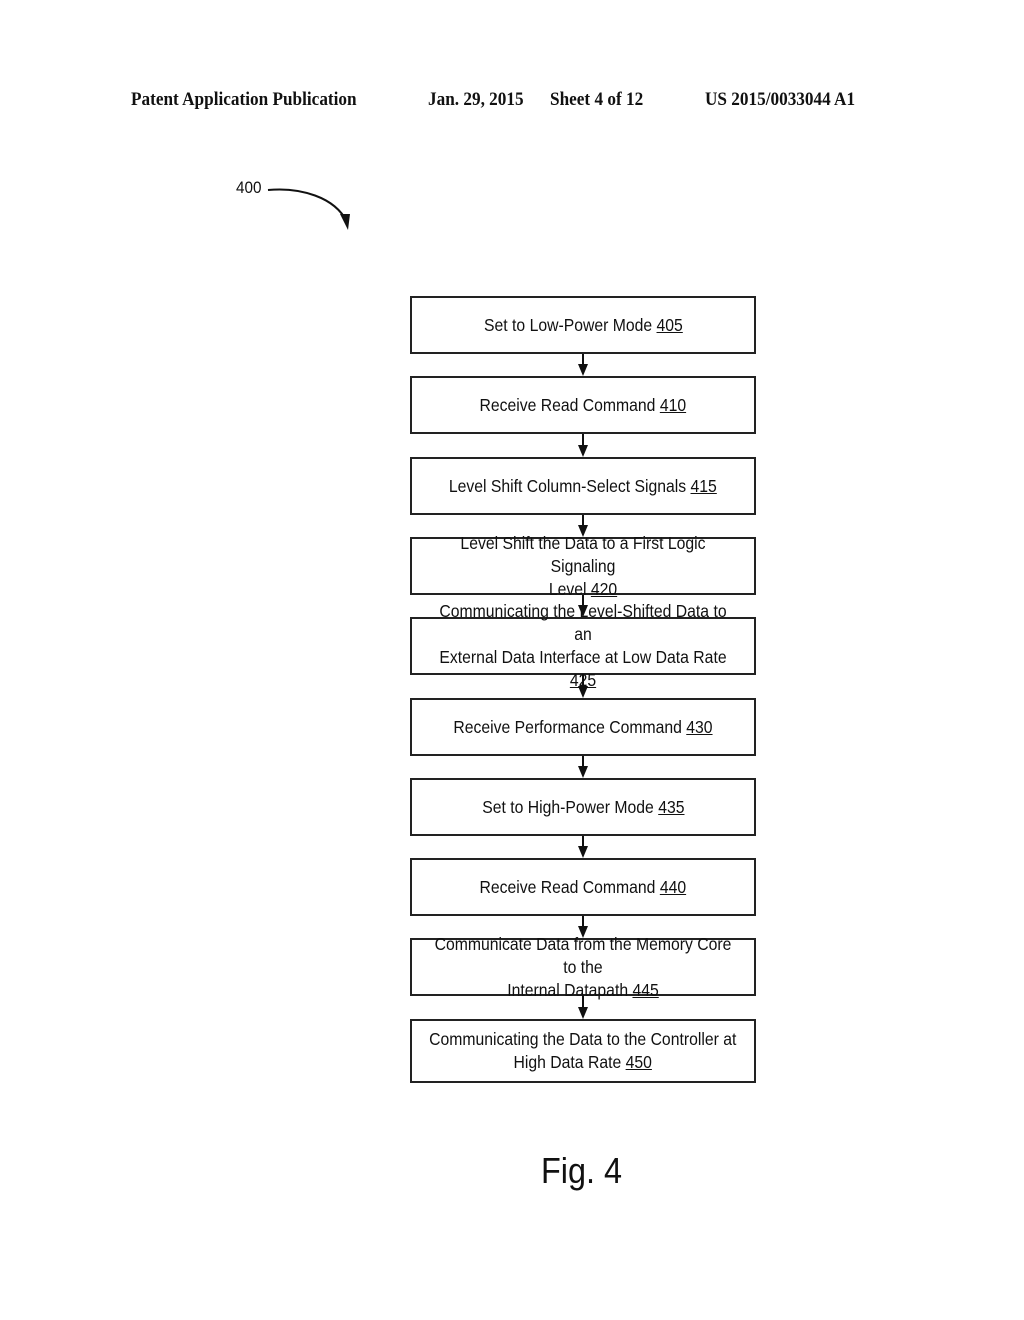 This screenshot has width=1024, height=1320. What do you see at coordinates (645, 989) in the screenshot?
I see `step-reference-number: 445` at bounding box center [645, 989].